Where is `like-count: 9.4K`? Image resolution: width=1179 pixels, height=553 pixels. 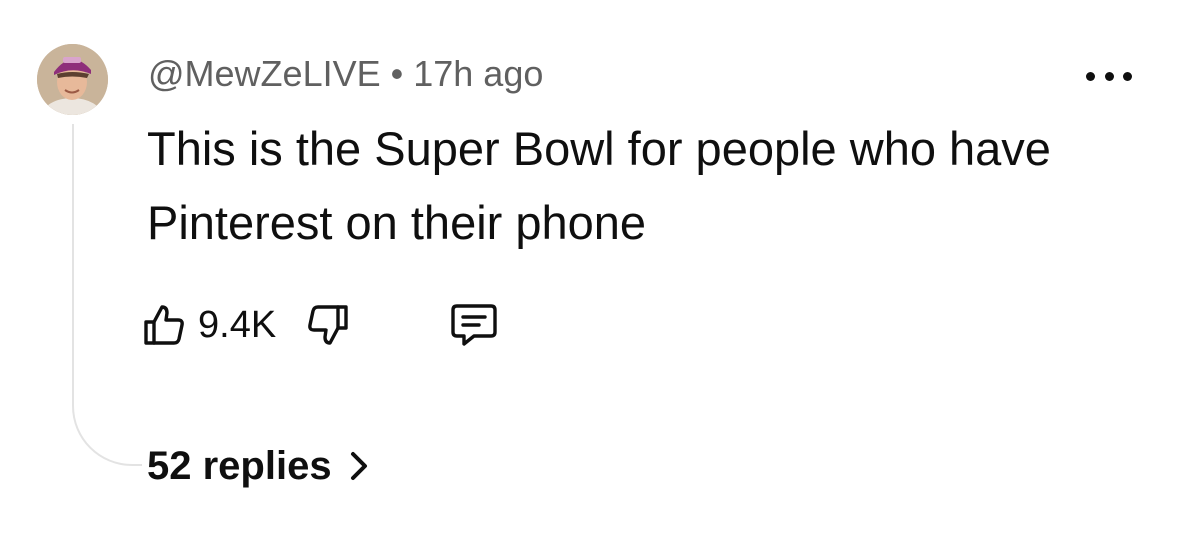
like-count: 9.4K is located at coordinates (237, 324).